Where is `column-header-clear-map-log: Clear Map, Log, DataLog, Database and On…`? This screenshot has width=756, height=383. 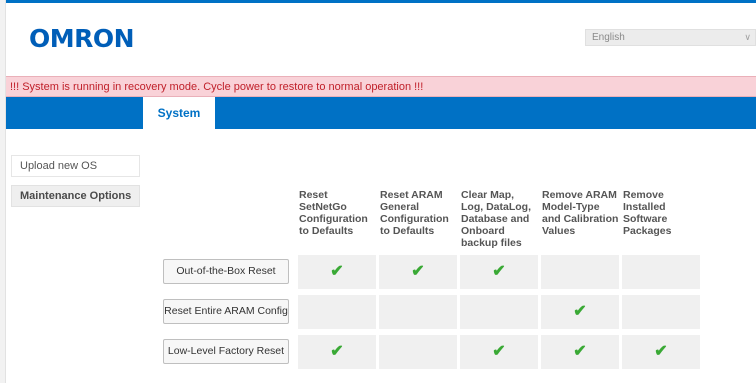 column-header-clear-map-log: Clear Map, Log, DataLog, Database and On… is located at coordinates (496, 219).